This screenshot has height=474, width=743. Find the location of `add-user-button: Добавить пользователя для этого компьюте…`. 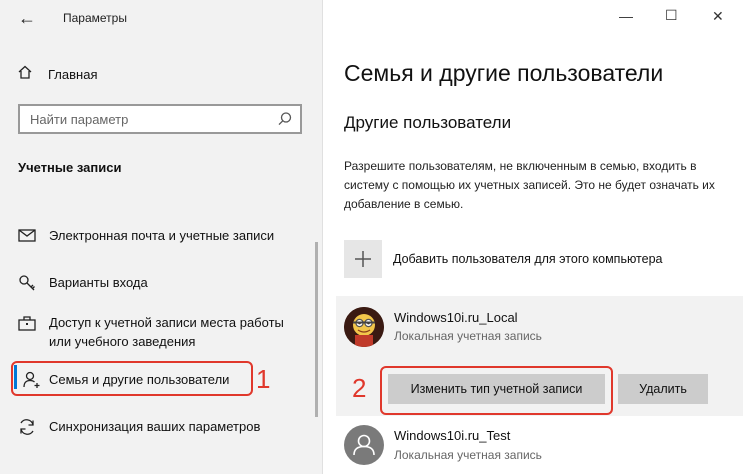

add-user-button: Добавить пользователя для этого компьюте… is located at coordinates (503, 259).